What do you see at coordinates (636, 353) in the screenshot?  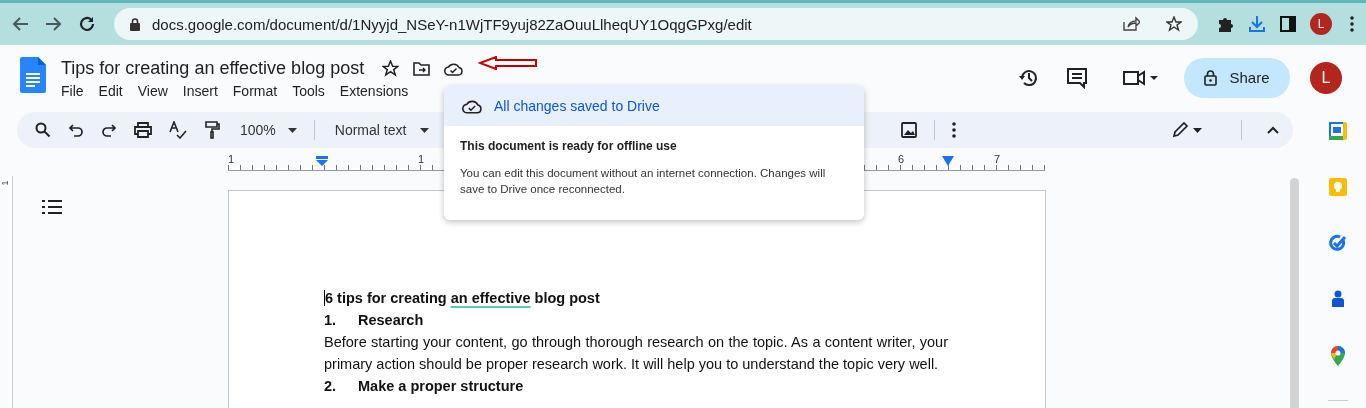 I see `paragraph: Before starting your content, go through thorough research on the topic. As a content writer, your primary action should be proper research work. It will help you to understand the topic very well.` at bounding box center [636, 353].